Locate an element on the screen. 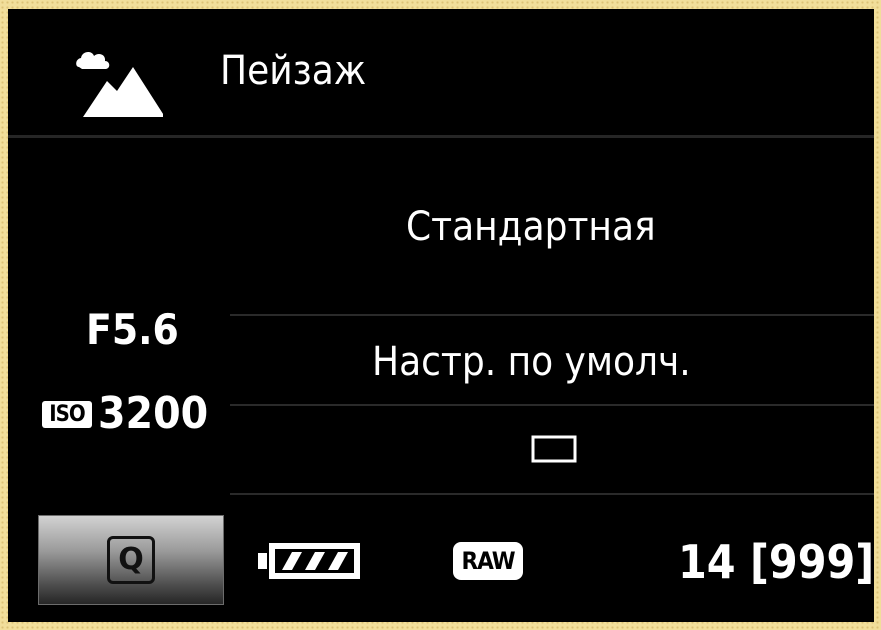  picture-style-setting: Стандартная is located at coordinates (531, 227).